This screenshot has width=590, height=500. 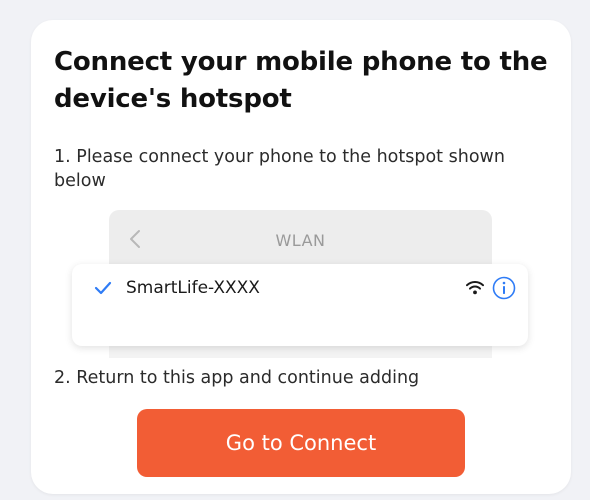 What do you see at coordinates (300, 305) in the screenshot?
I see `wifi-network-row: SmartLife-XXXX` at bounding box center [300, 305].